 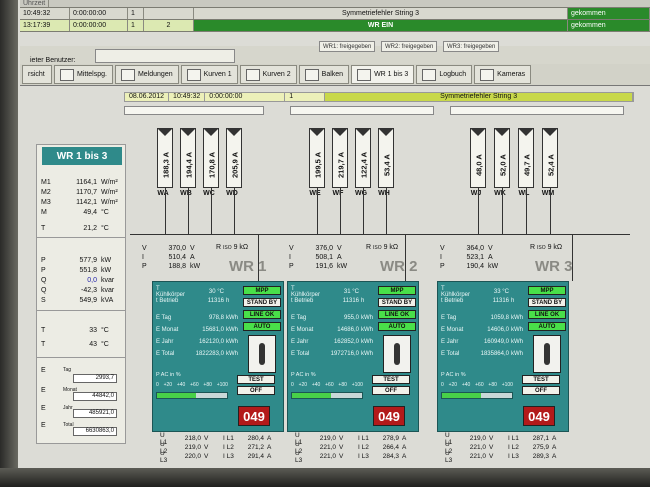 What do you see at coordinates (222, 385) in the screenshot?
I see `scale-tick: +100` at bounding box center [222, 385].